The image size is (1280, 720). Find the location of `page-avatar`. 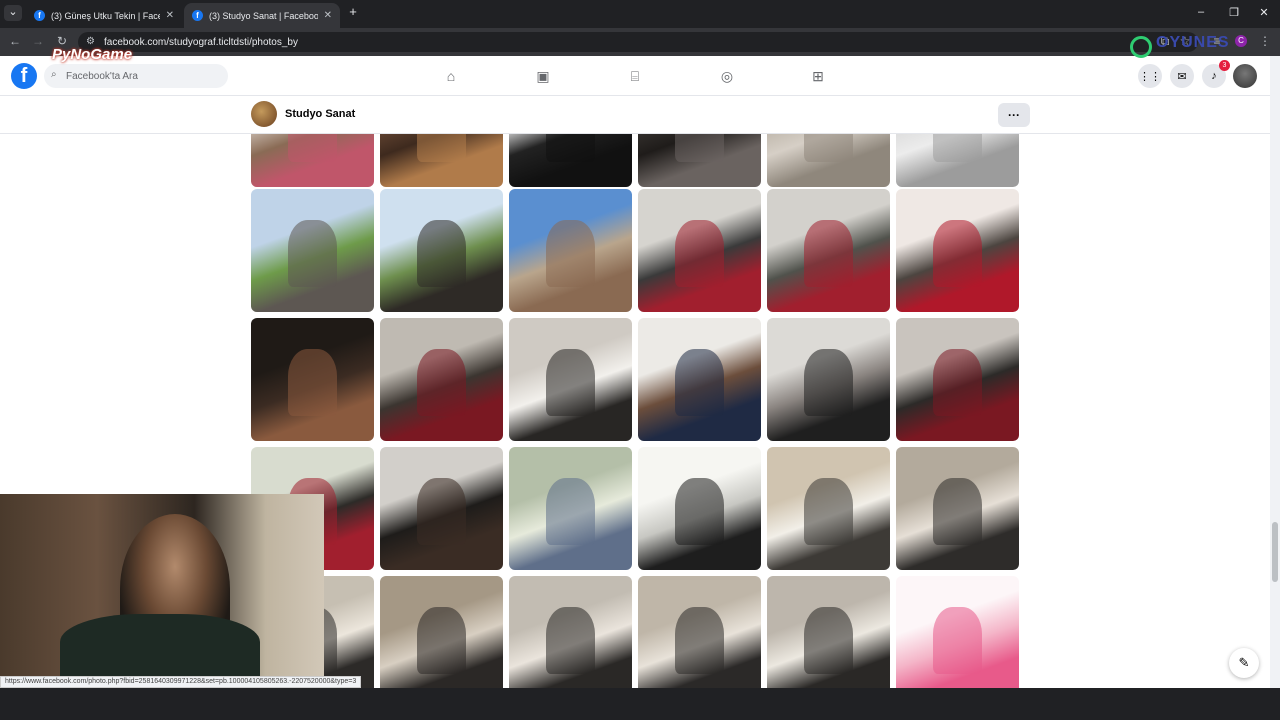

page-avatar is located at coordinates (264, 114).